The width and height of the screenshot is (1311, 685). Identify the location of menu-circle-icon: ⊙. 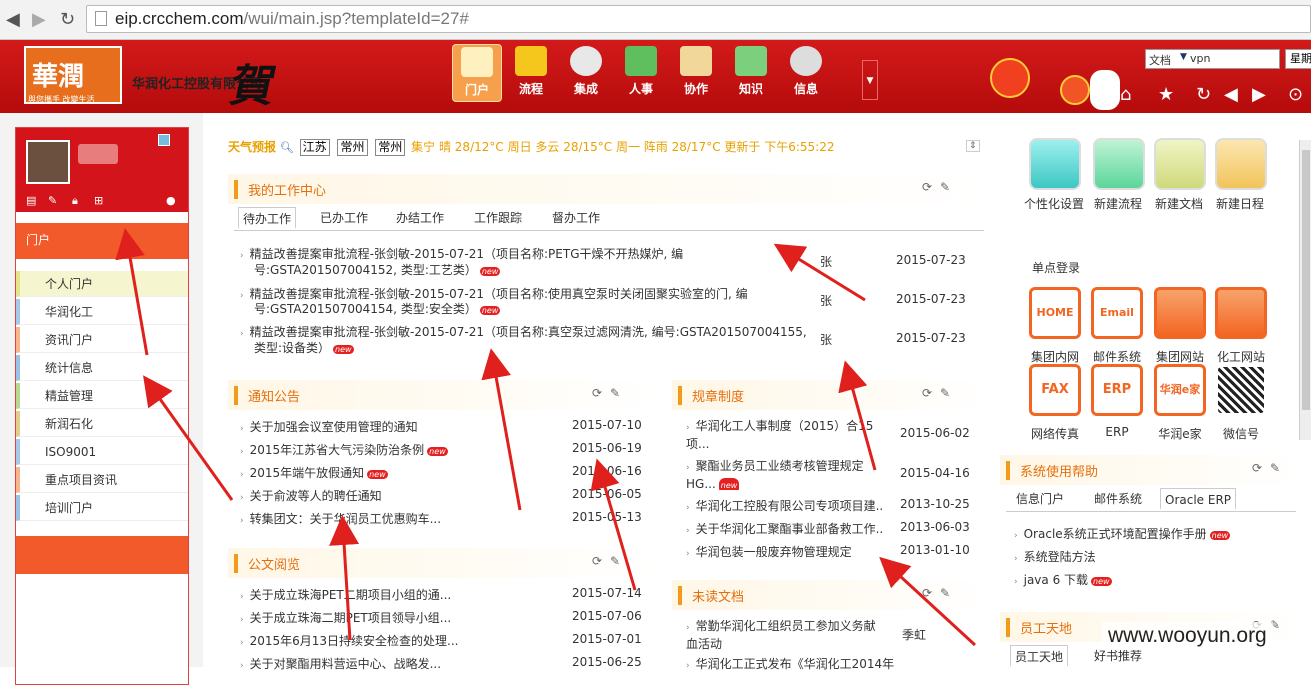
(1295, 94).